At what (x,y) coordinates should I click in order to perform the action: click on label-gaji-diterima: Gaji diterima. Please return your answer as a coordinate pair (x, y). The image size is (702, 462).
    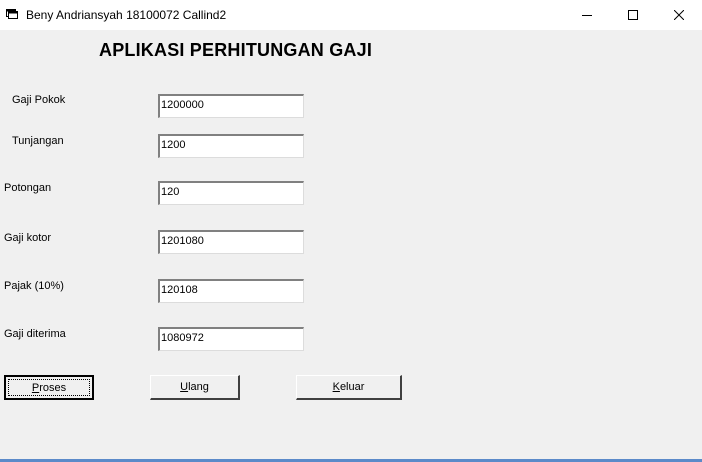
    Looking at the image, I should click on (35, 334).